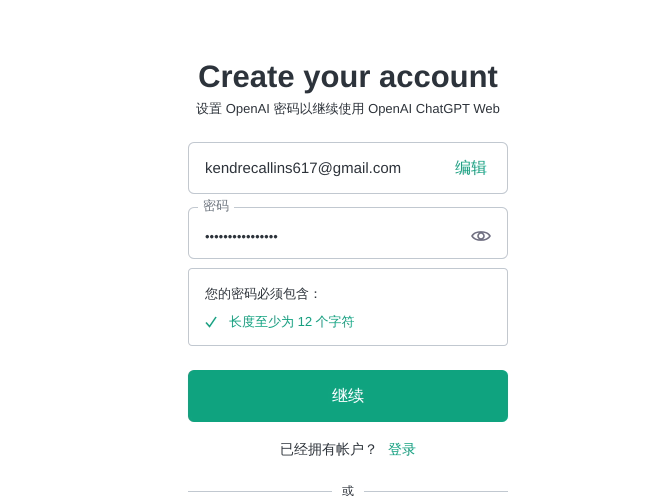 This screenshot has width=655, height=496. I want to click on email-field: kendrecallins617@gmail.com 编辑, so click(348, 168).